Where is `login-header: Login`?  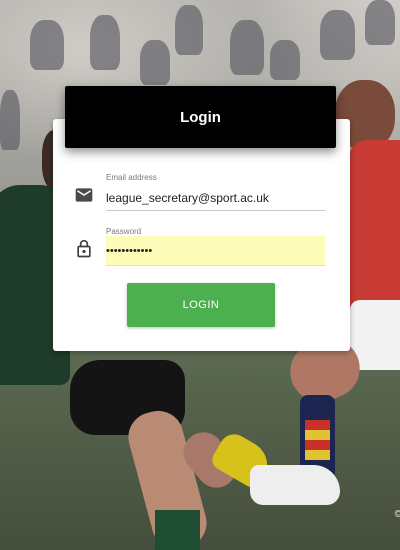
login-header: Login is located at coordinates (200, 117).